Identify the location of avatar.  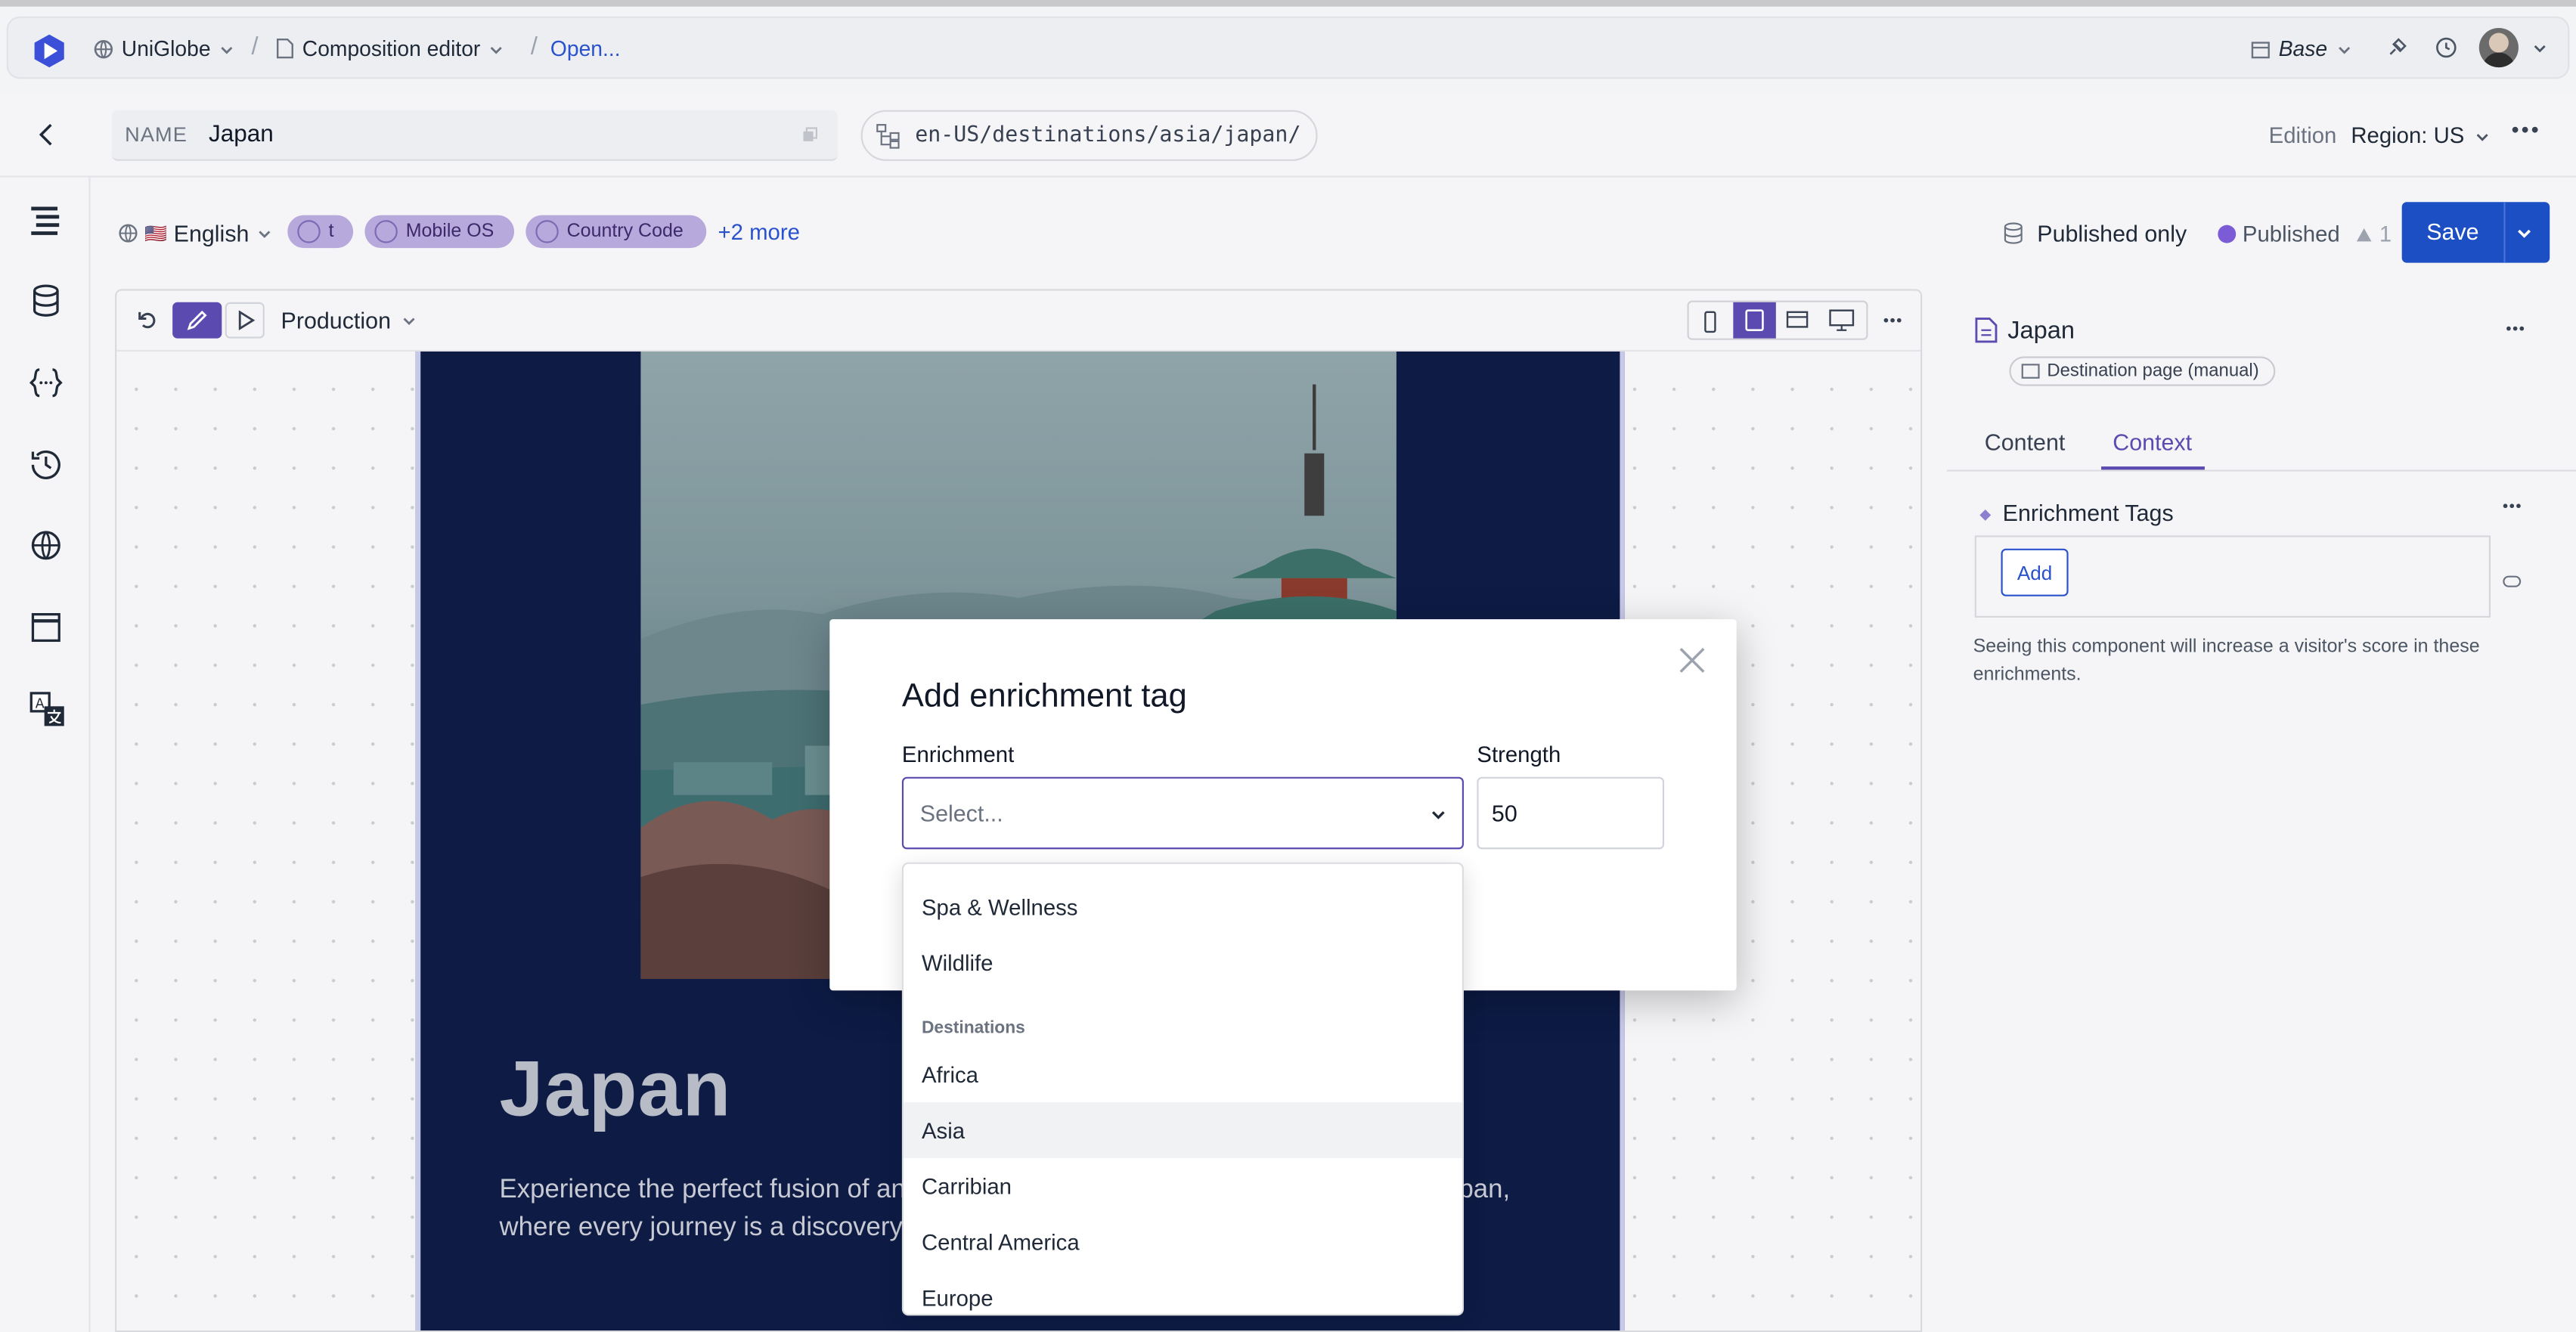
(2498, 48).